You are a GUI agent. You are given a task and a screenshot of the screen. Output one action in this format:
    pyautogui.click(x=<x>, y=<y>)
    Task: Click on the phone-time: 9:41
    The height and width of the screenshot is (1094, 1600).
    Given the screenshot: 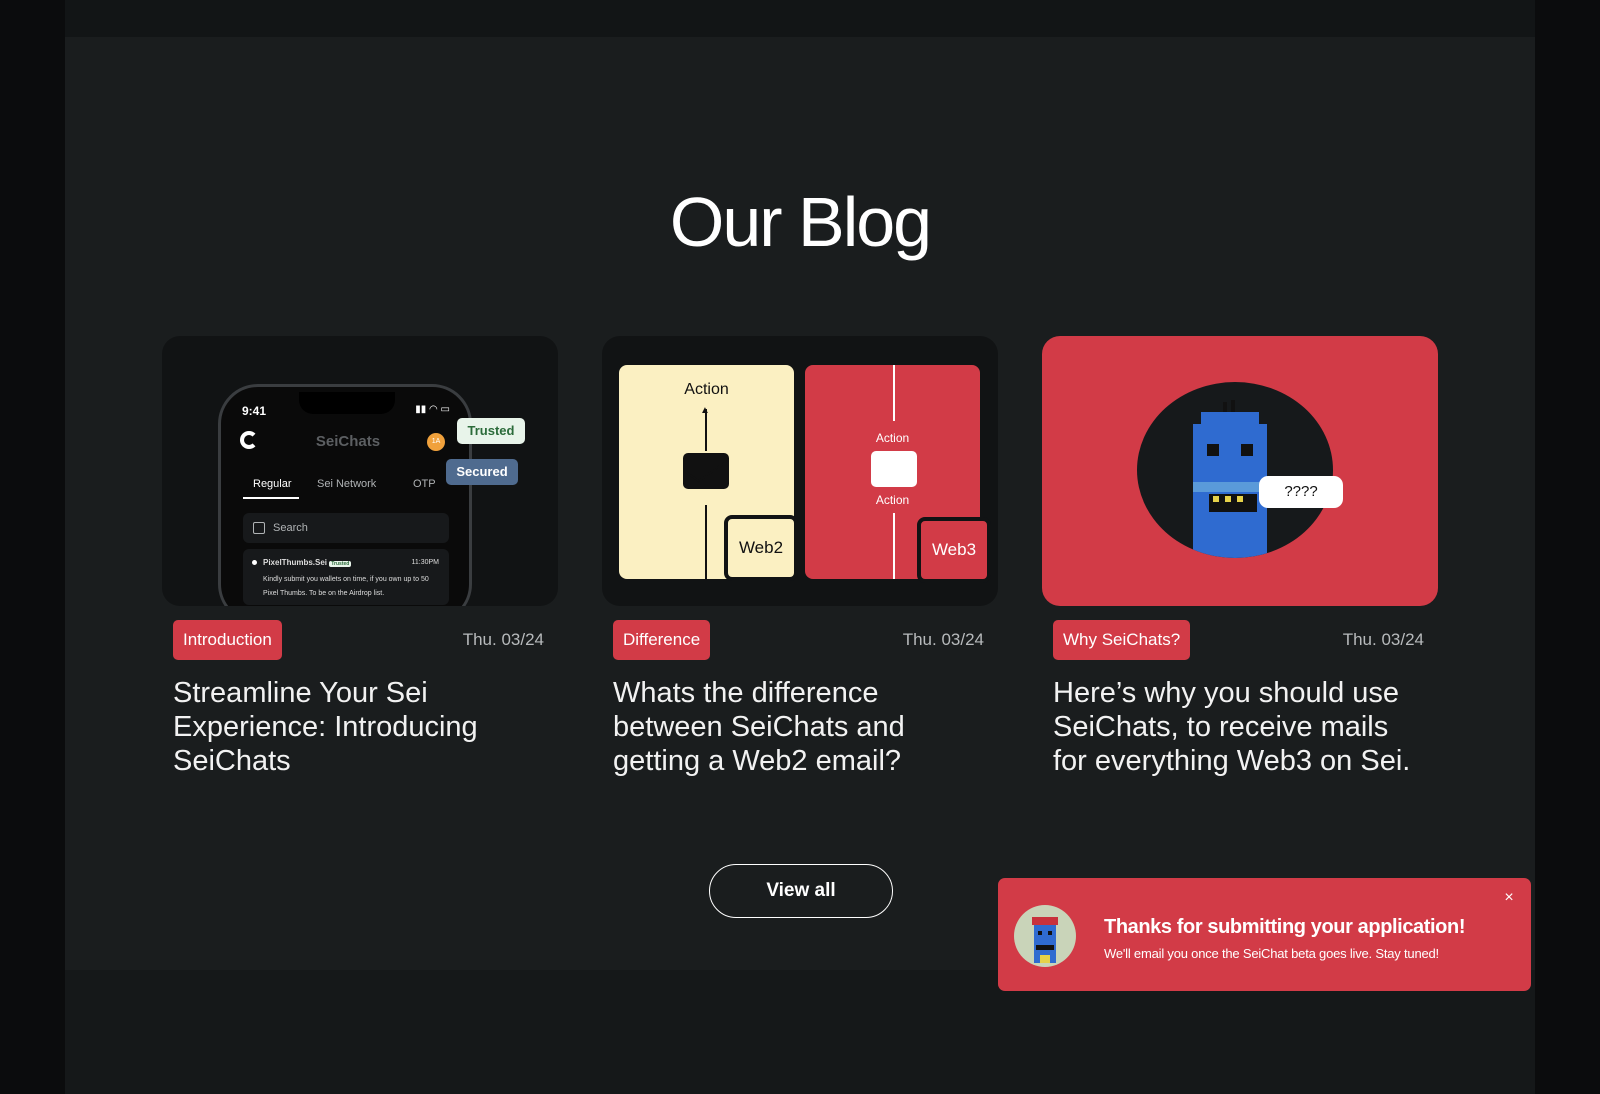 What is the action you would take?
    pyautogui.click(x=254, y=411)
    